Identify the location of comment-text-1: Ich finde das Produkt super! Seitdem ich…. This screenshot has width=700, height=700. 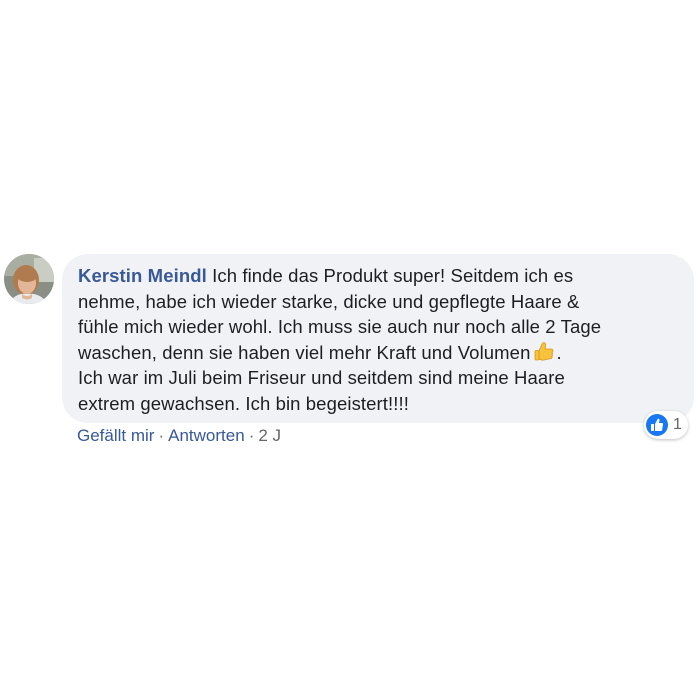
(393, 275).